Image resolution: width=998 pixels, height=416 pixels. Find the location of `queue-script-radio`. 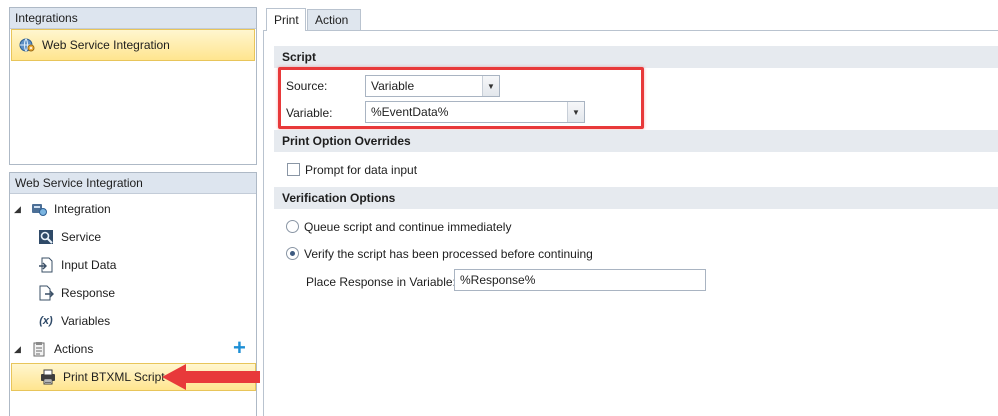

queue-script-radio is located at coordinates (292, 226).